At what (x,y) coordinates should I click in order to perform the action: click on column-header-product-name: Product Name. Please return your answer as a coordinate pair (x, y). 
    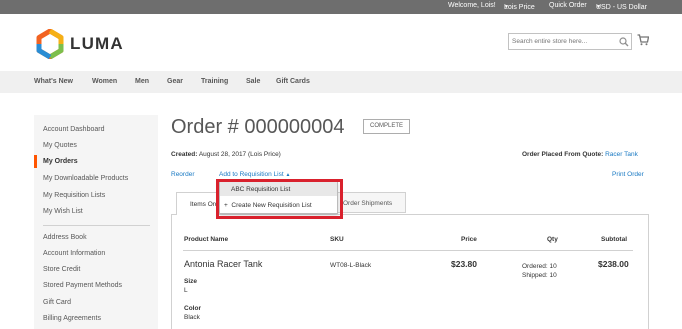
    Looking at the image, I should click on (206, 239).